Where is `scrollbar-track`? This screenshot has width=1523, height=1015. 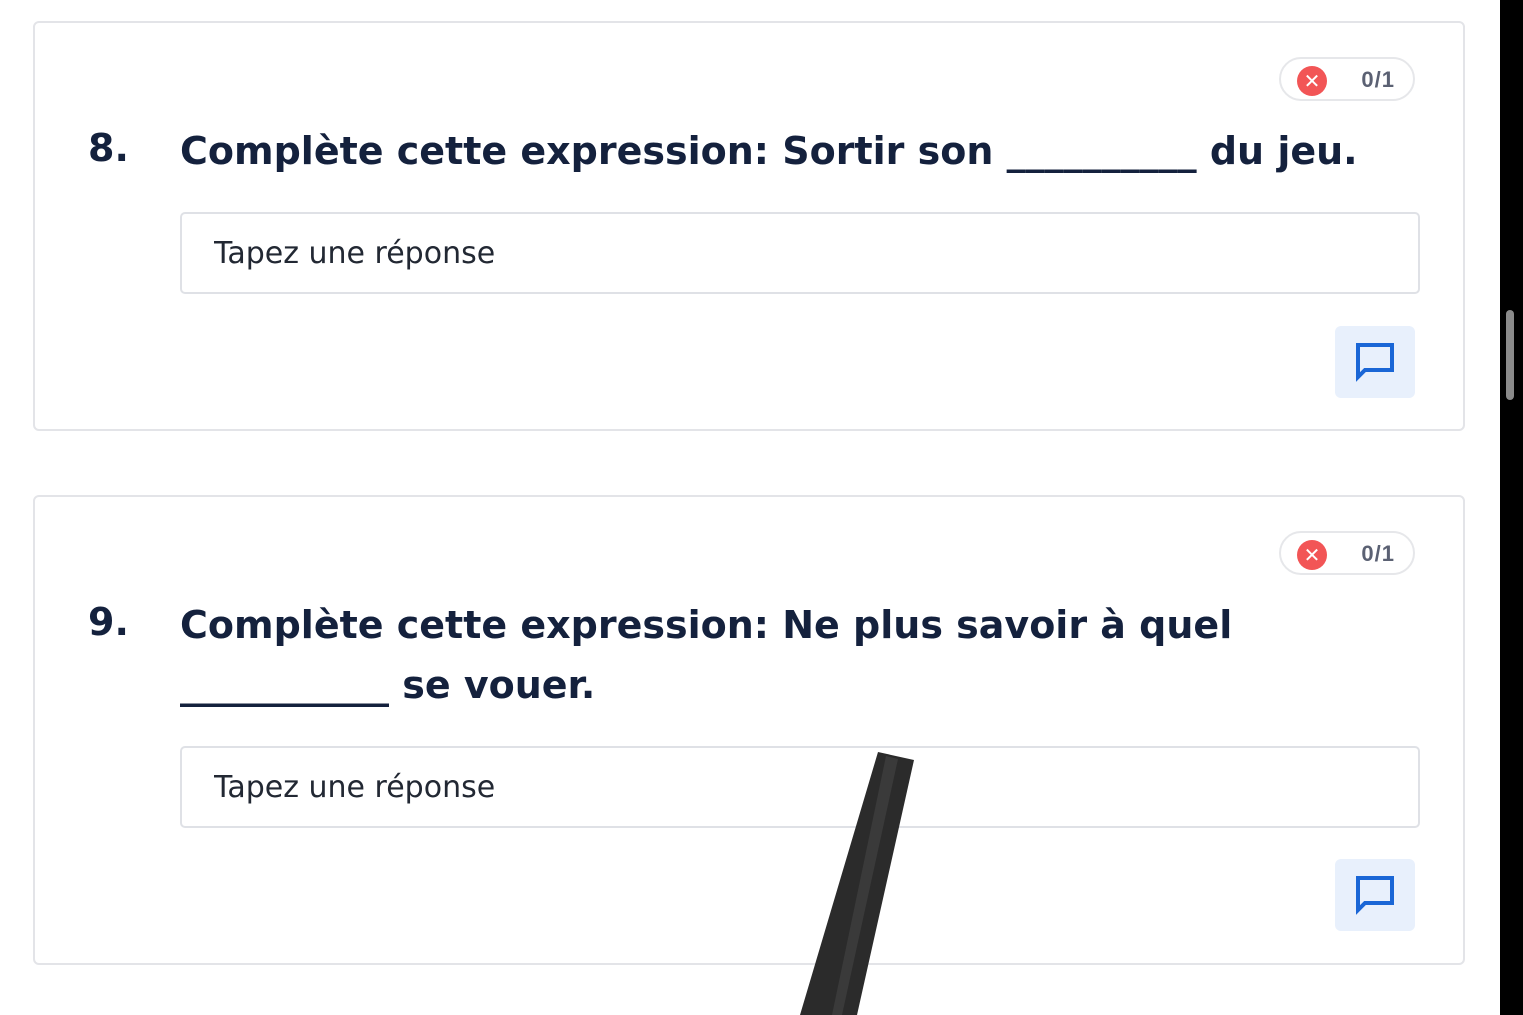
scrollbar-track is located at coordinates (1511, 507).